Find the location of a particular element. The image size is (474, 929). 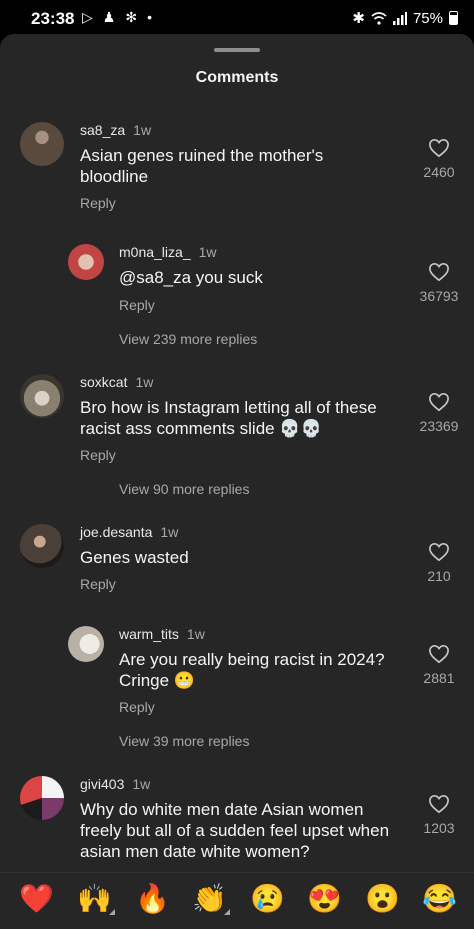

like-count: 1203 is located at coordinates (439, 828).